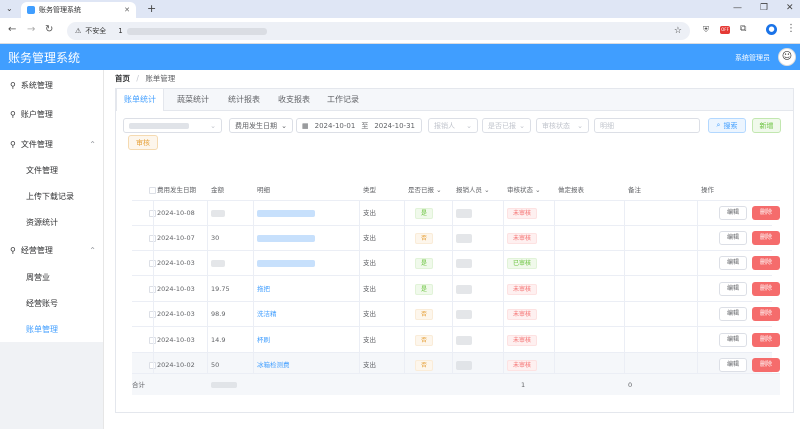 This screenshot has height=429, width=800. I want to click on date-start: 2024-10-01, so click(335, 125).